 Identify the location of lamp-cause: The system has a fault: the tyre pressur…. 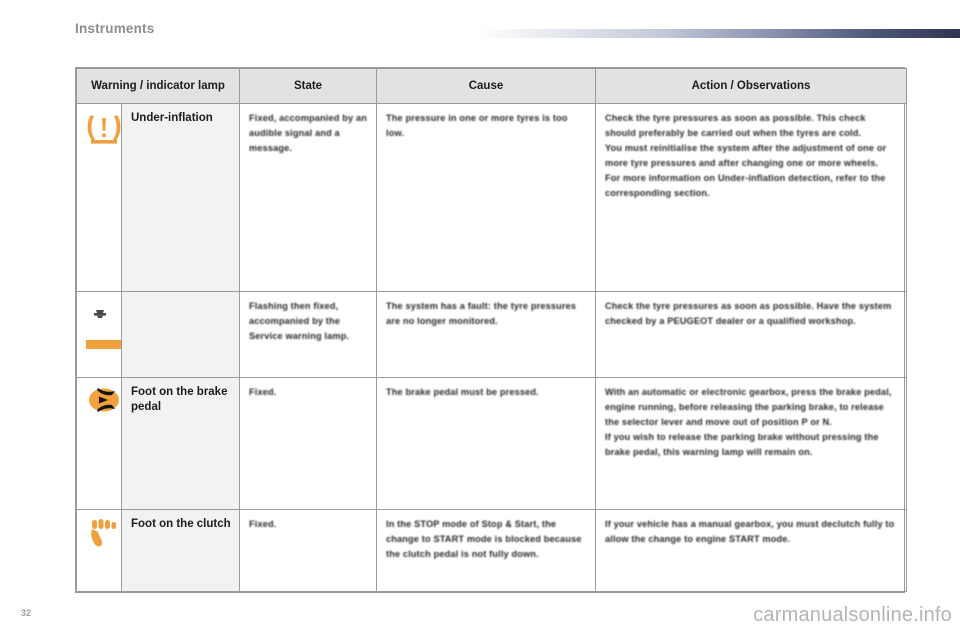
(486, 334).